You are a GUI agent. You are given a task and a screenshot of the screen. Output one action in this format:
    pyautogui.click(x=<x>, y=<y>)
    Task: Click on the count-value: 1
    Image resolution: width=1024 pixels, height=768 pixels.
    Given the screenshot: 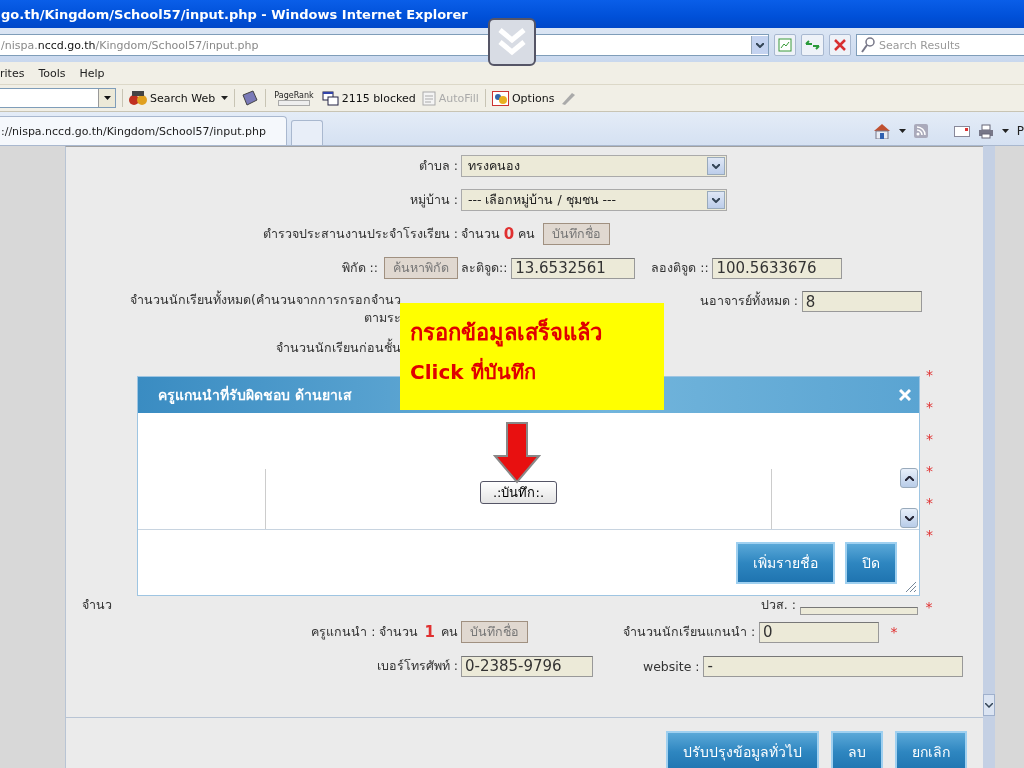 What is the action you would take?
    pyautogui.click(x=429, y=632)
    